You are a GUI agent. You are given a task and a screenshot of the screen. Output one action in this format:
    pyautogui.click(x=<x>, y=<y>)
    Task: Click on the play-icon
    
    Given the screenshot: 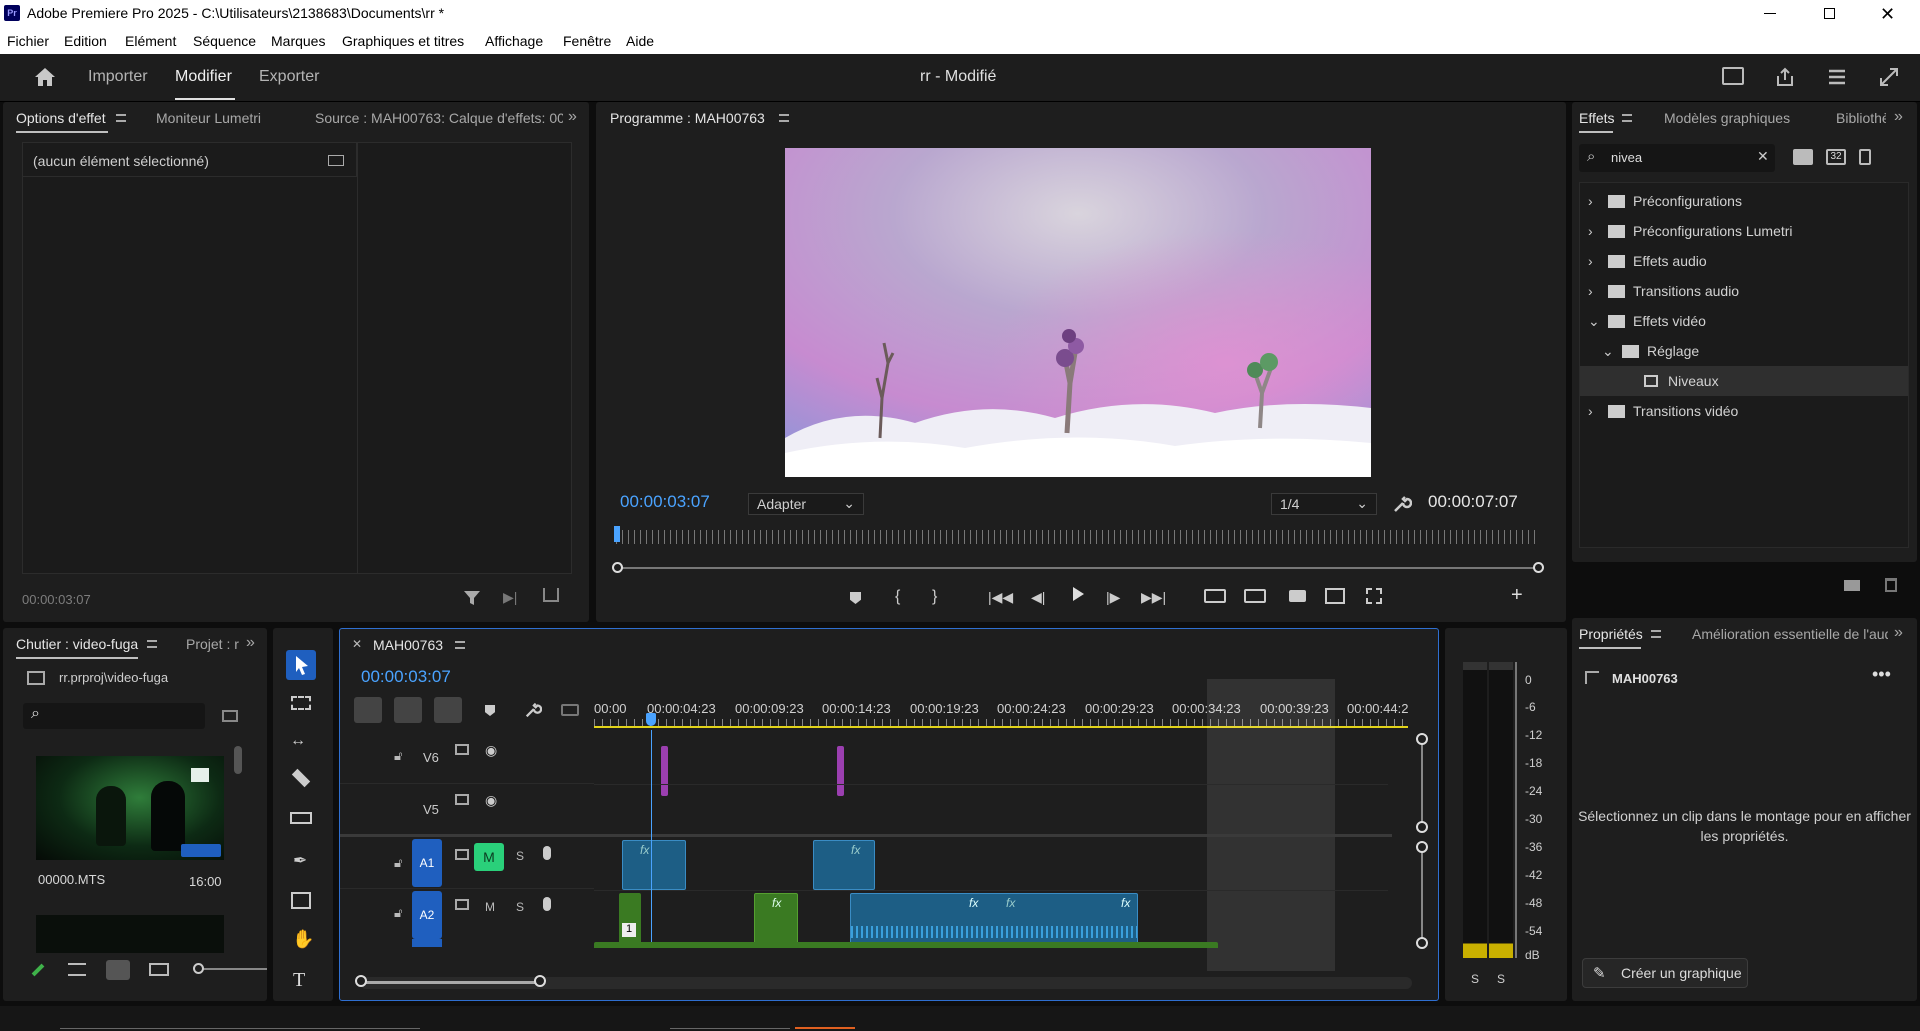 What is the action you would take?
    pyautogui.click(x=1078, y=594)
    